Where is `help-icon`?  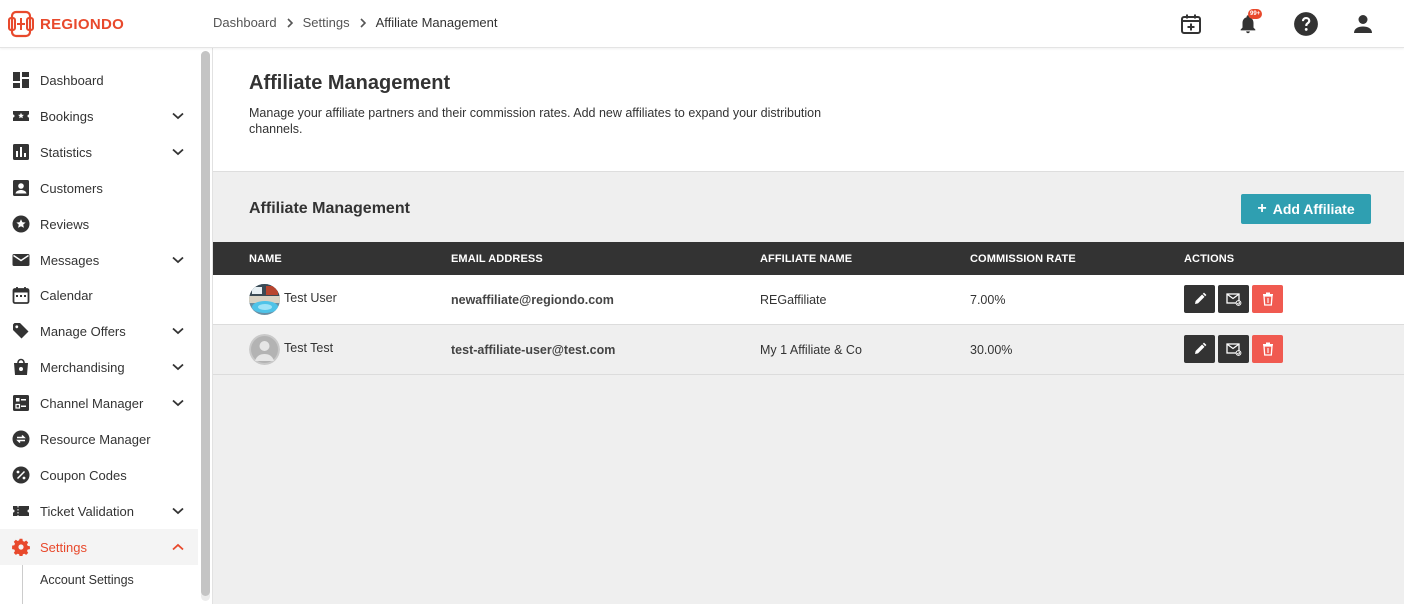 help-icon is located at coordinates (1306, 24).